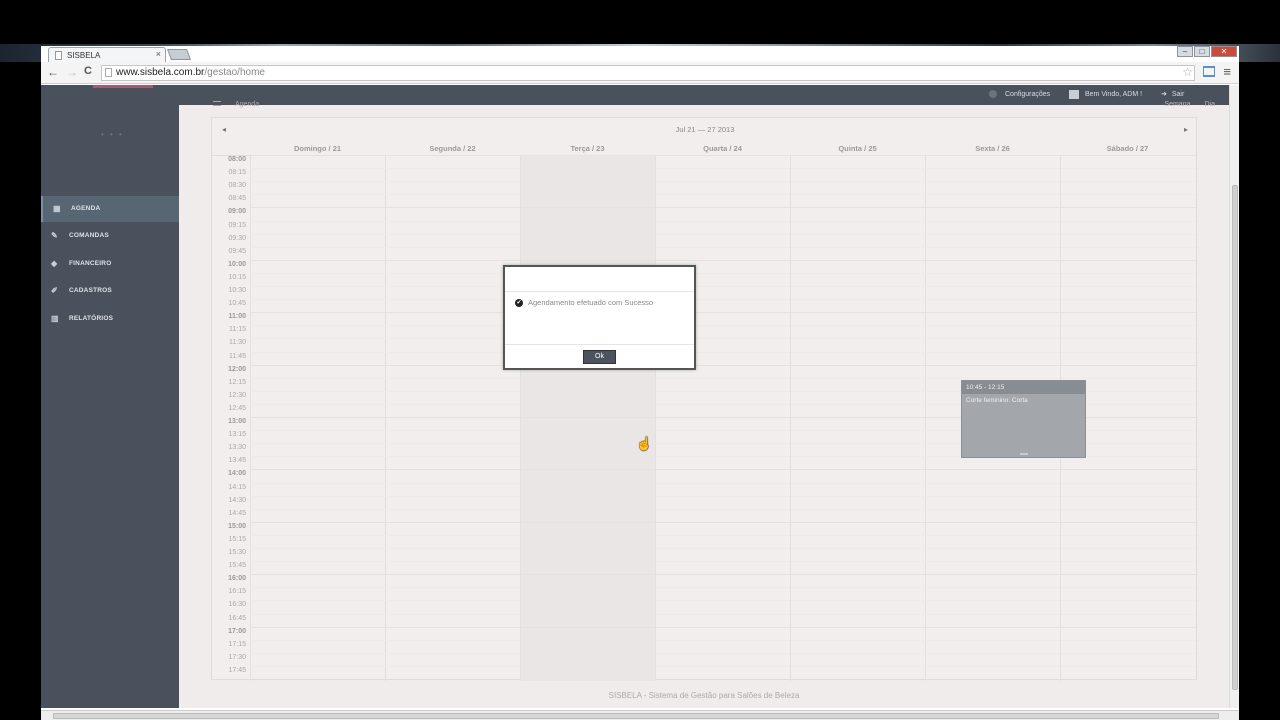  Describe the element at coordinates (1224, 51) in the screenshot. I see `close-window-button: ✕` at that location.